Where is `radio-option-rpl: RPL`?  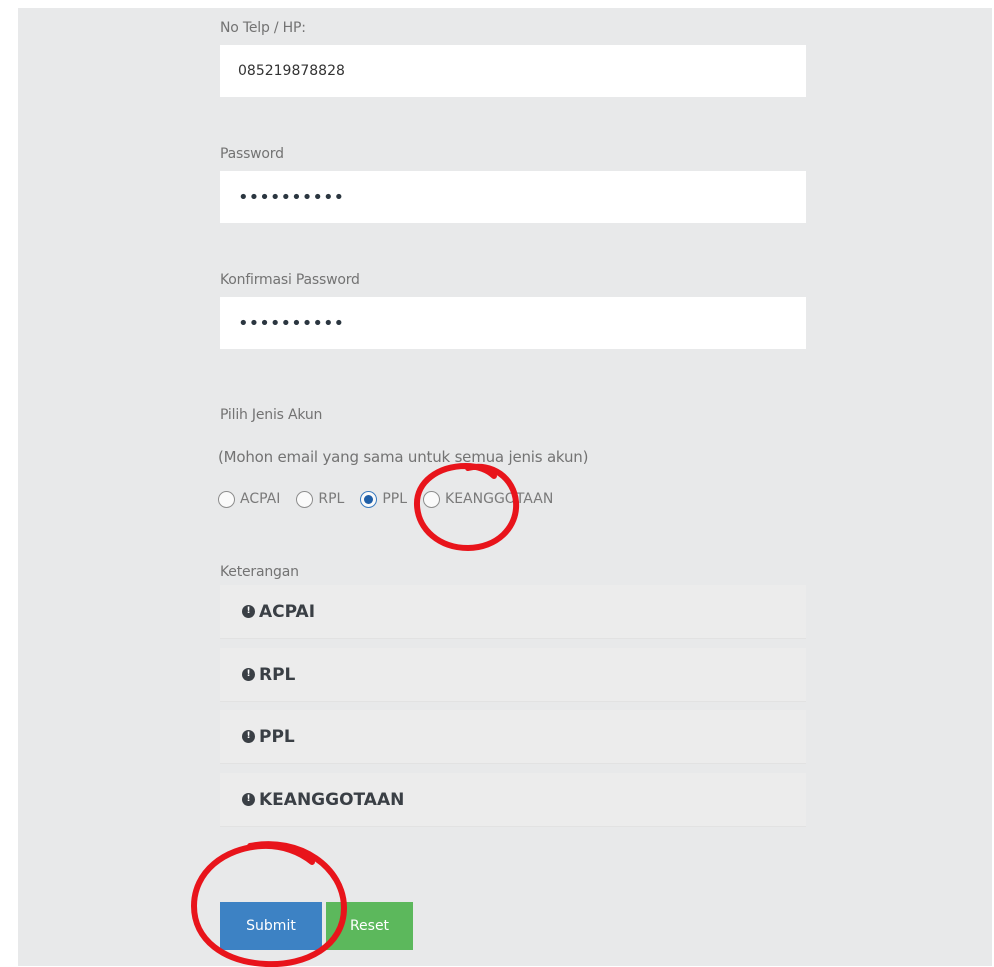 radio-option-rpl: RPL is located at coordinates (320, 499).